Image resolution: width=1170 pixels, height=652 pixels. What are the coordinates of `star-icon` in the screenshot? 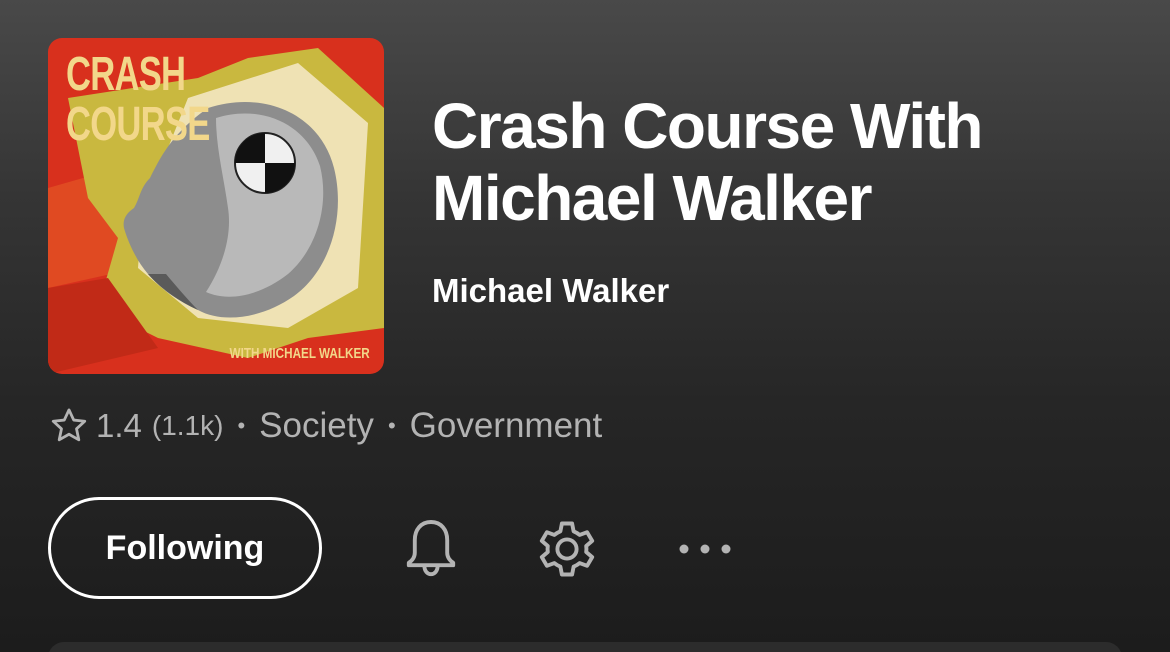 It's located at (69, 426).